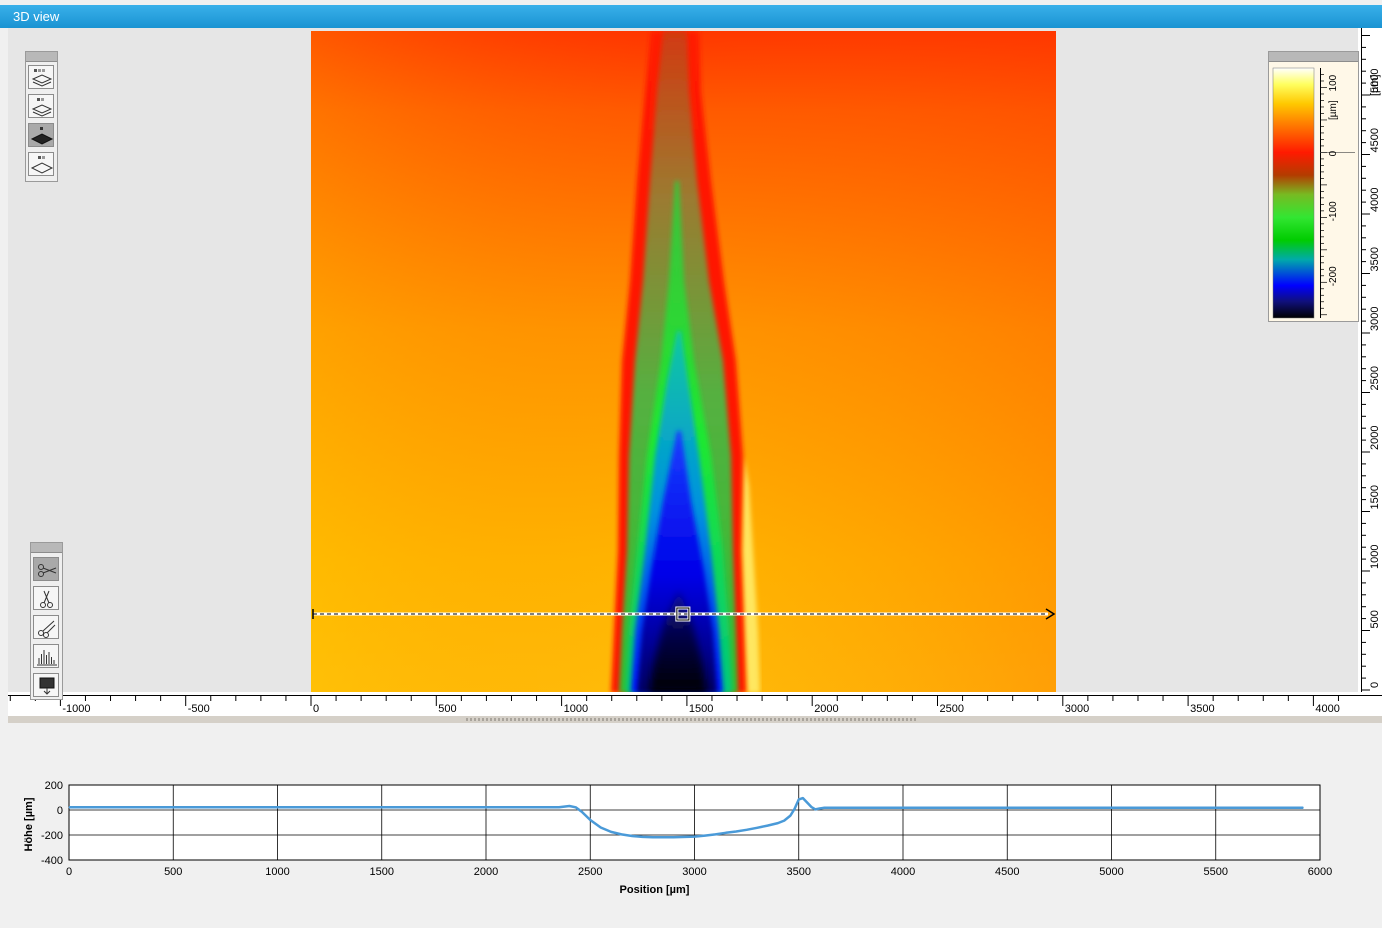  I want to click on y-axis-tick-label: 3000, so click(1375, 319).